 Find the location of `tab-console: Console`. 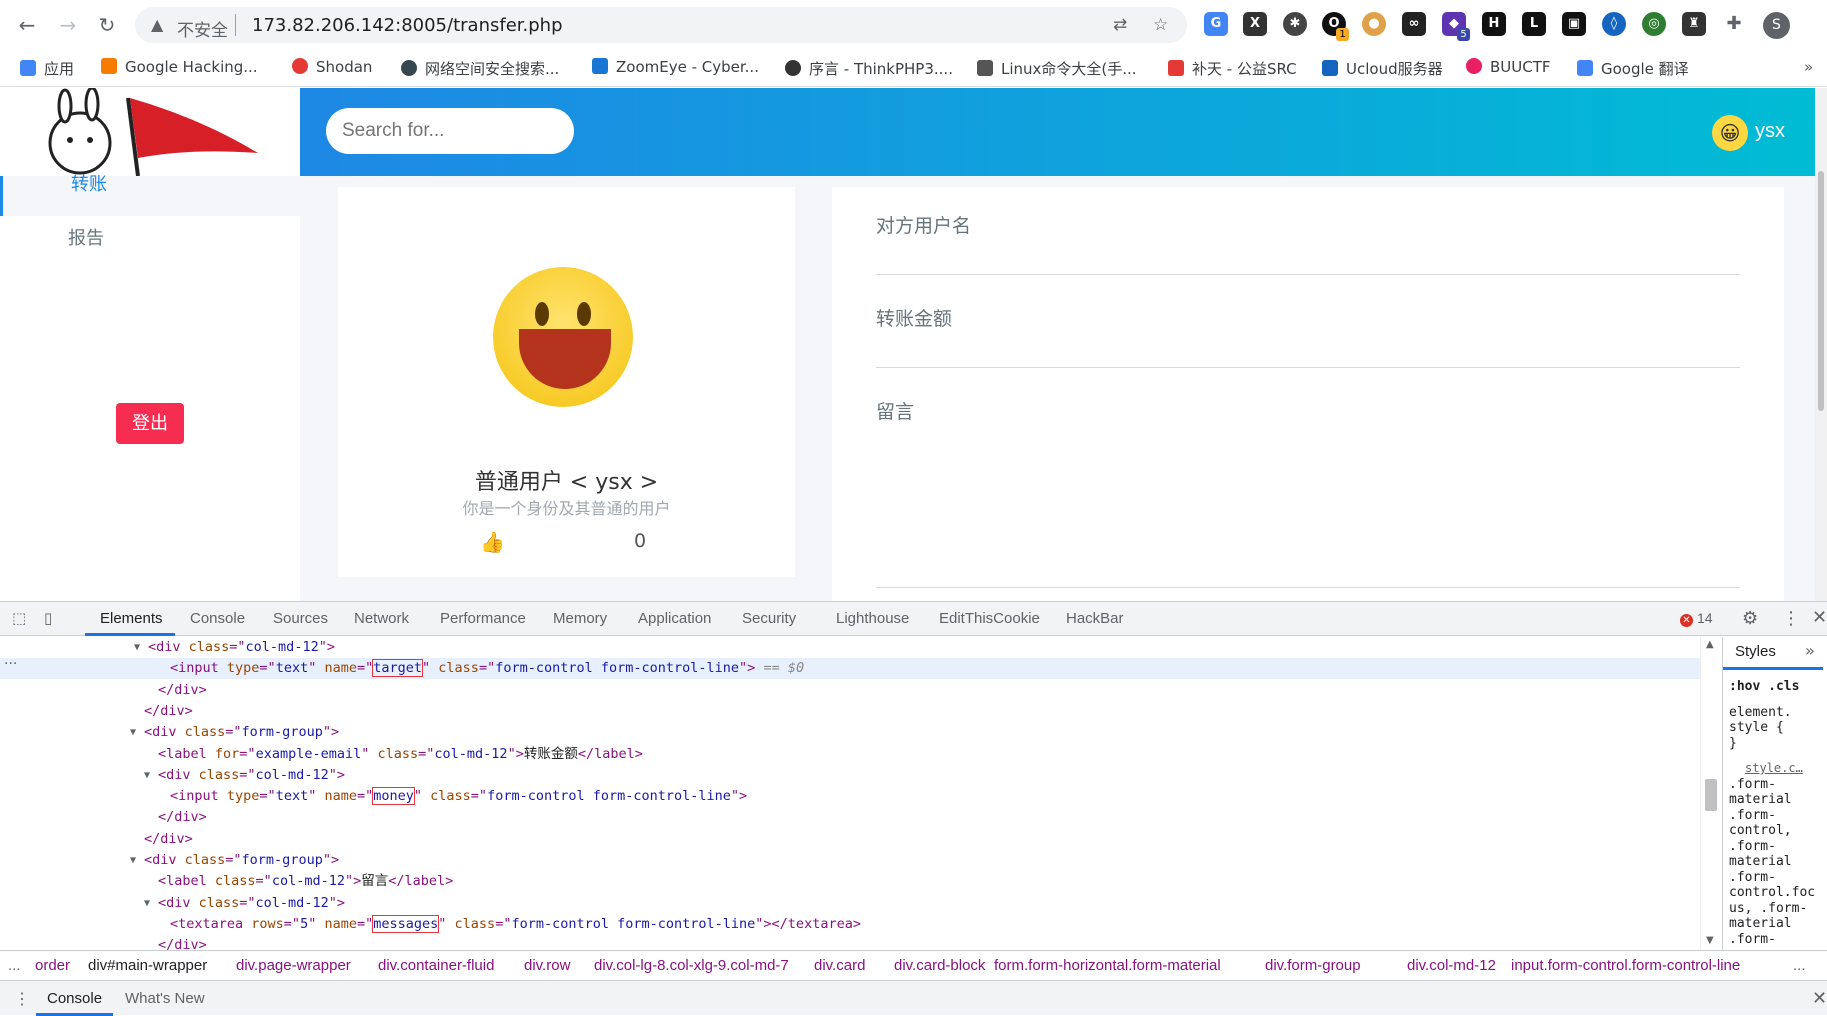

tab-console: Console is located at coordinates (217, 618).